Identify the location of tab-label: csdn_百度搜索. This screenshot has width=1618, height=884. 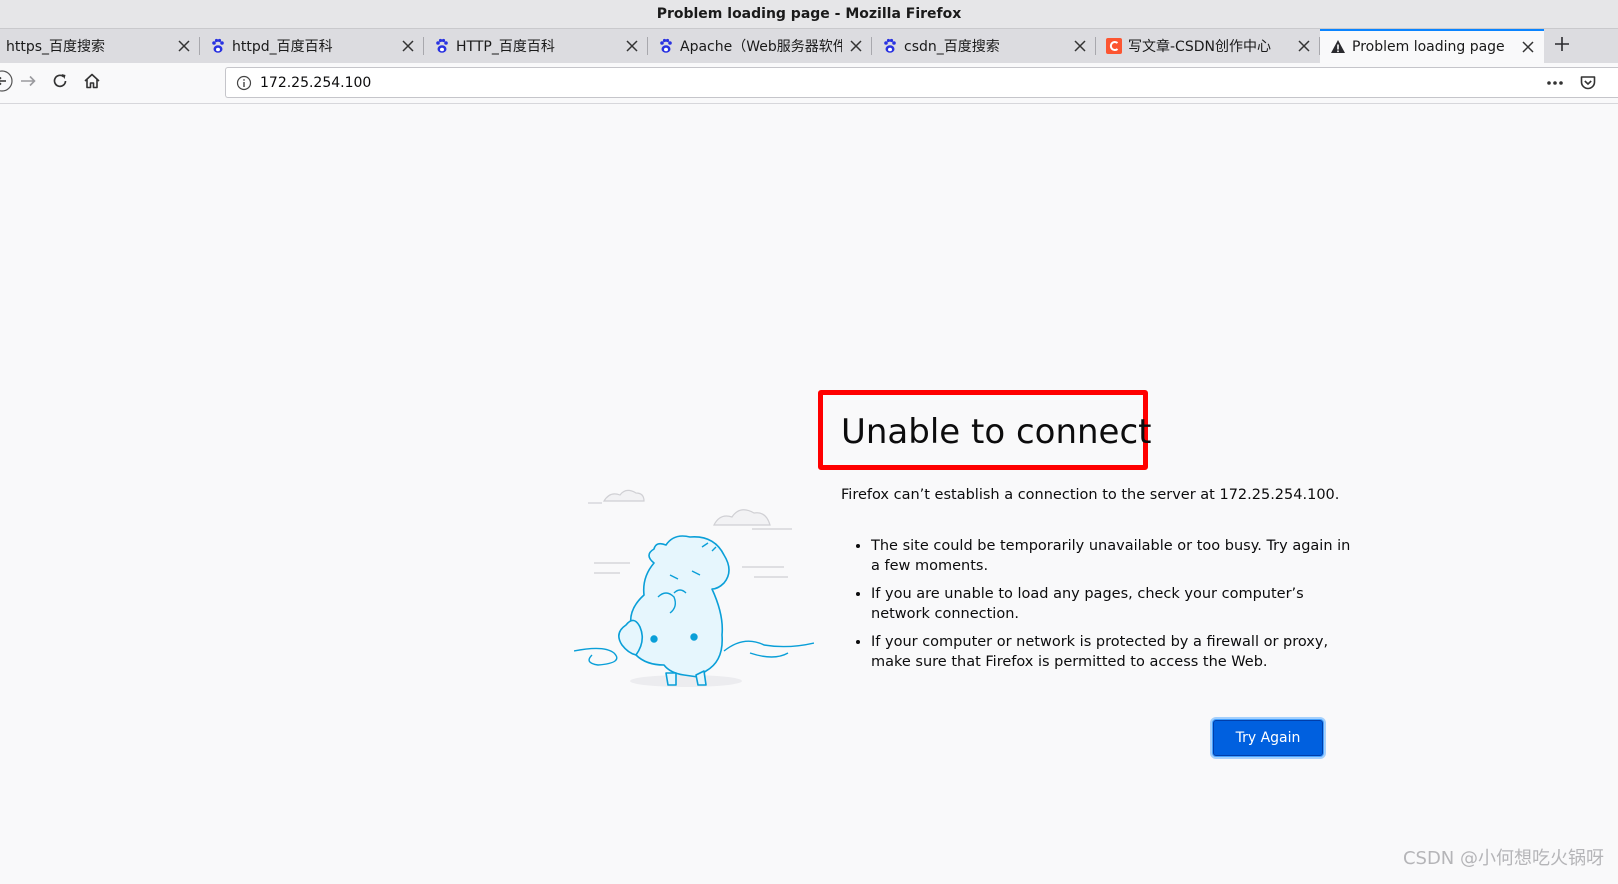
(952, 47).